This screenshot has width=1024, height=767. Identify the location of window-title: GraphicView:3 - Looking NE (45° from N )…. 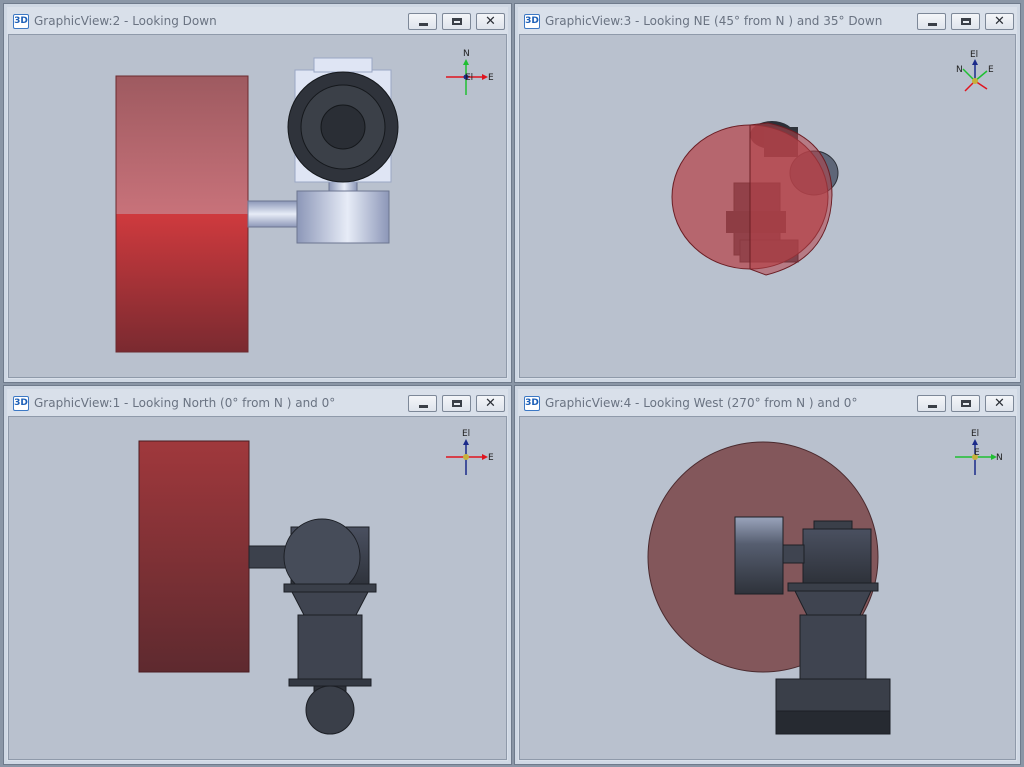
(714, 21).